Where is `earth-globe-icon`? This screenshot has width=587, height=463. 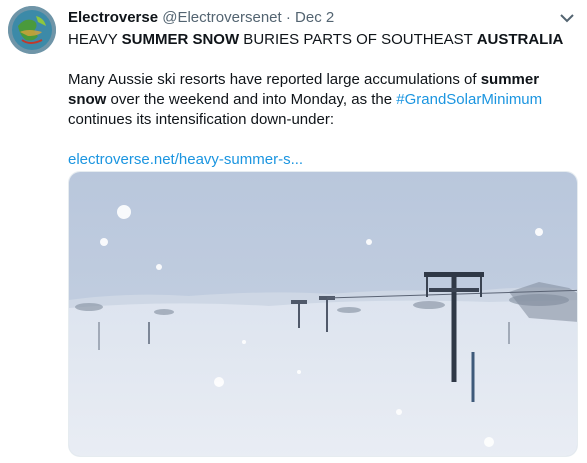 earth-globe-icon is located at coordinates (32, 30).